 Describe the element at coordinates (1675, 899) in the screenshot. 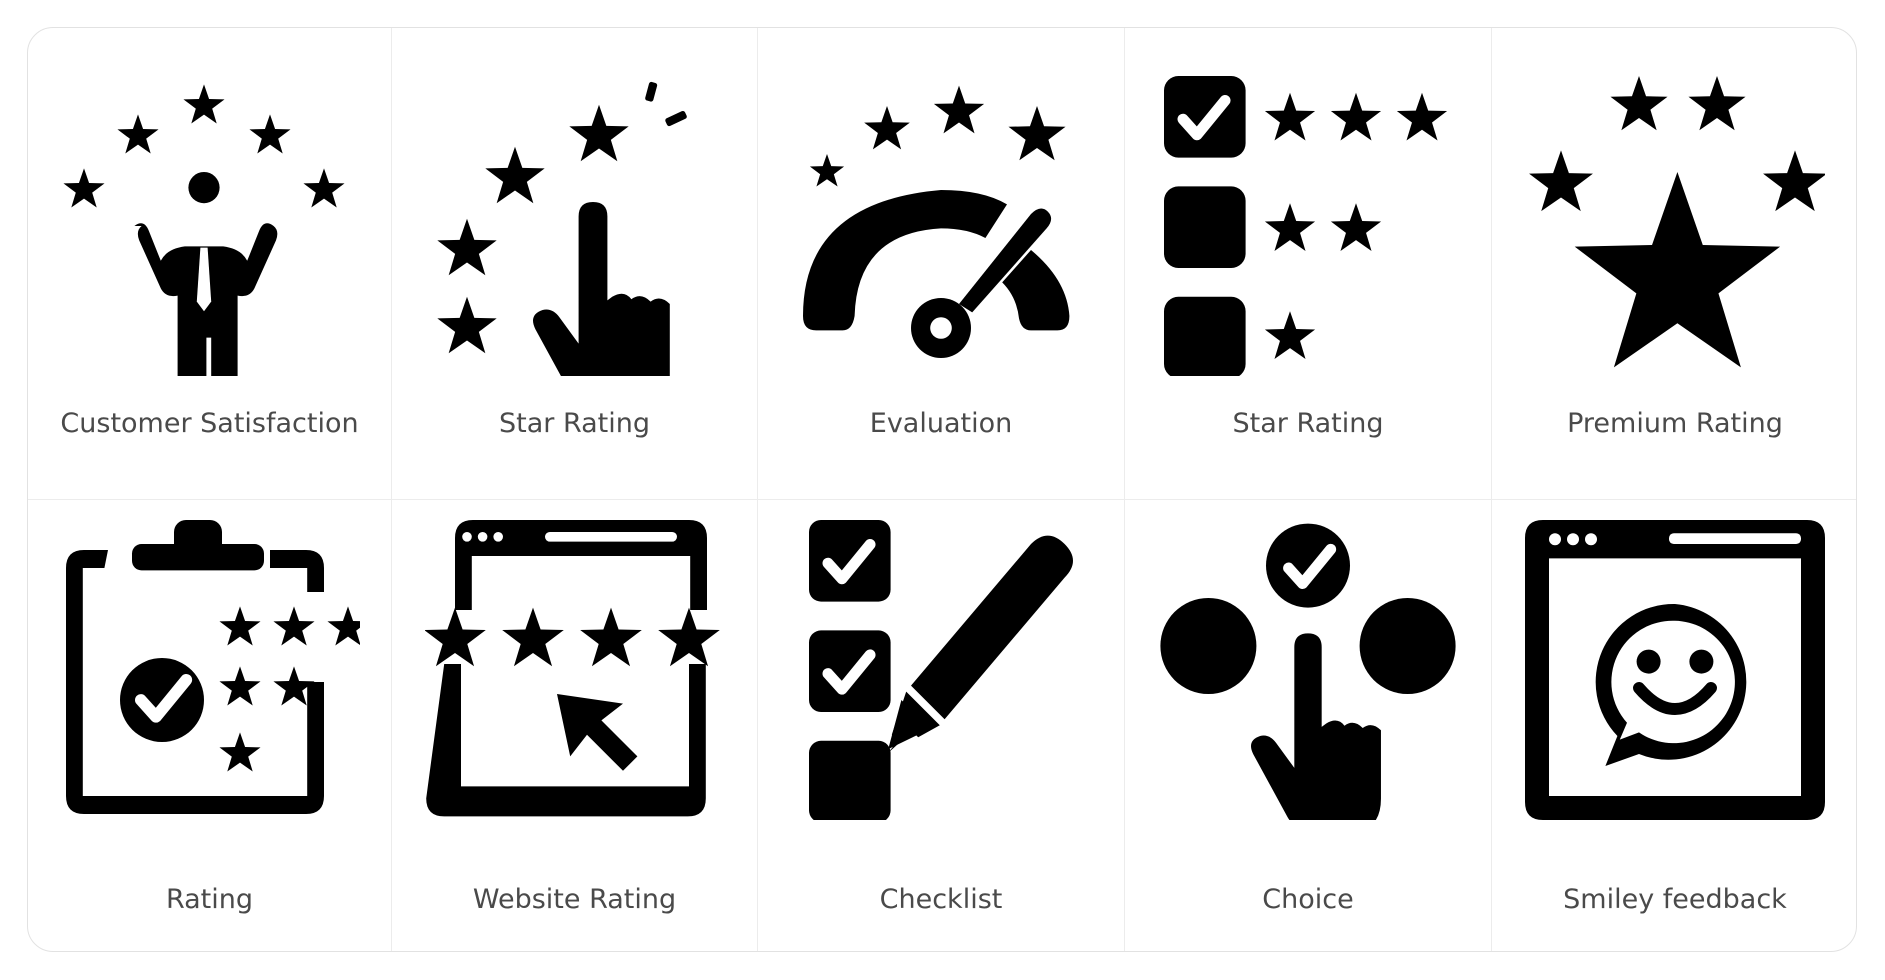

I see `icon-label: Smiley feedback` at that location.